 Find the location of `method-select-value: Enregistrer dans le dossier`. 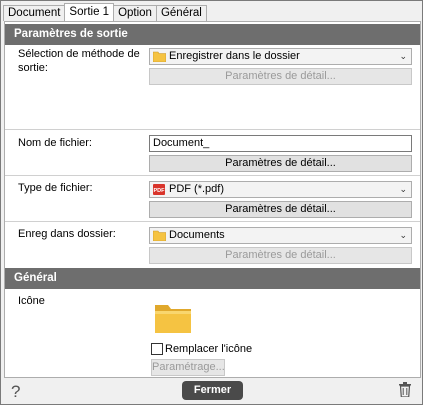

method-select-value: Enregistrer dans le dossier is located at coordinates (234, 56).